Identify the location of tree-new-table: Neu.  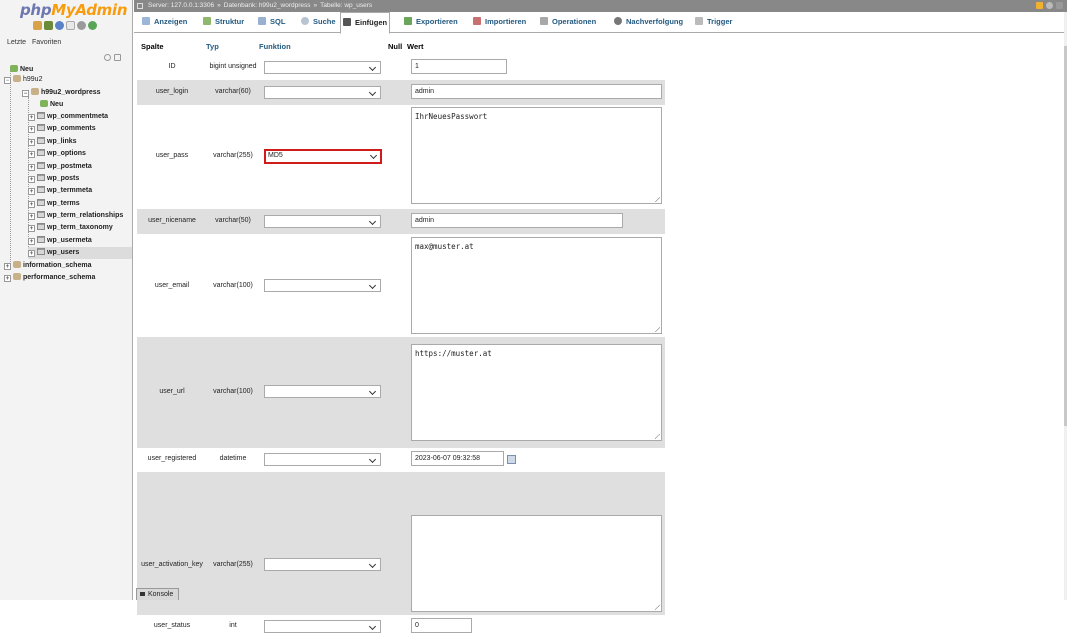
(51, 105).